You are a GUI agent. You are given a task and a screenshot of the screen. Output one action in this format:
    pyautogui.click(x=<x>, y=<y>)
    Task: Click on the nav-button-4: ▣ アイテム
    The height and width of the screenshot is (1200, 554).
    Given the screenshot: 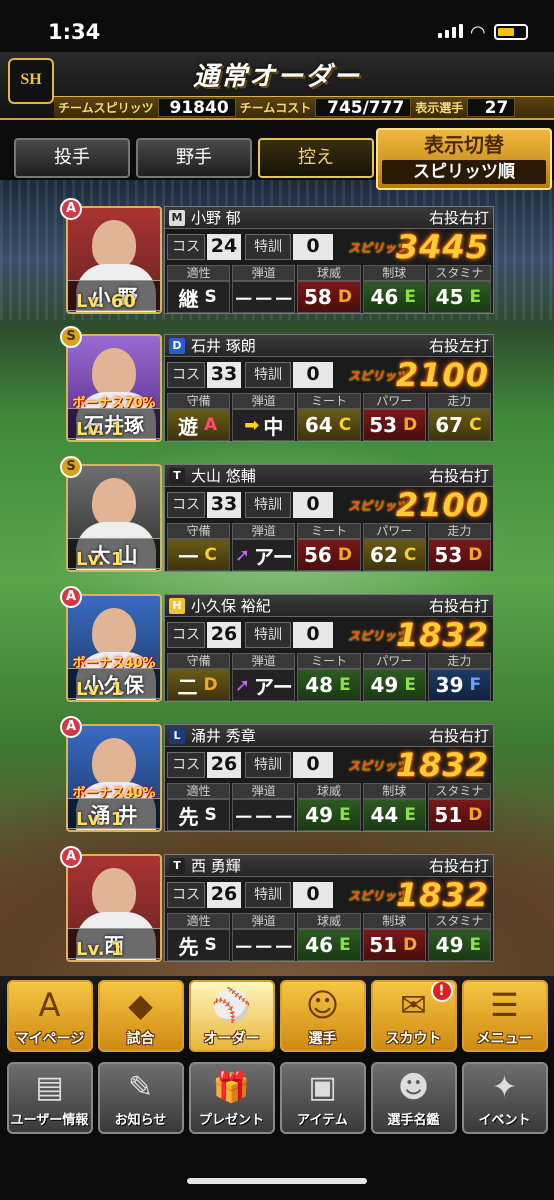 What is the action you would take?
    pyautogui.click(x=322, y=1098)
    